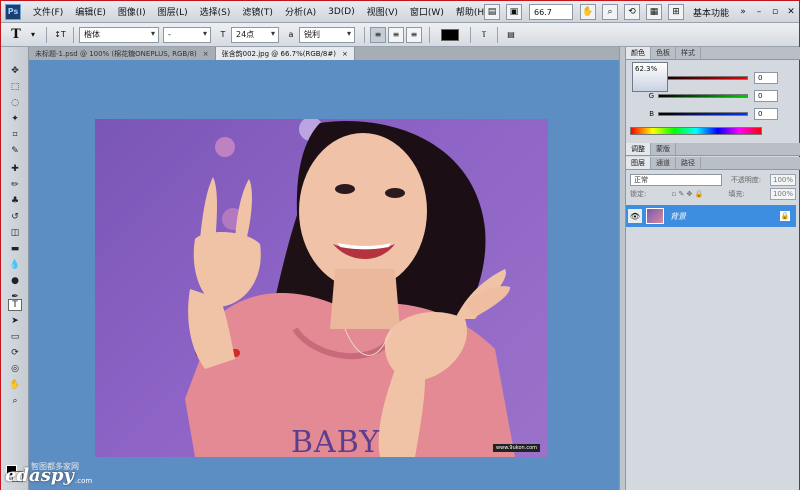  Describe the element at coordinates (638, 149) in the screenshot. I see `tab-adjustments: 调整` at that location.